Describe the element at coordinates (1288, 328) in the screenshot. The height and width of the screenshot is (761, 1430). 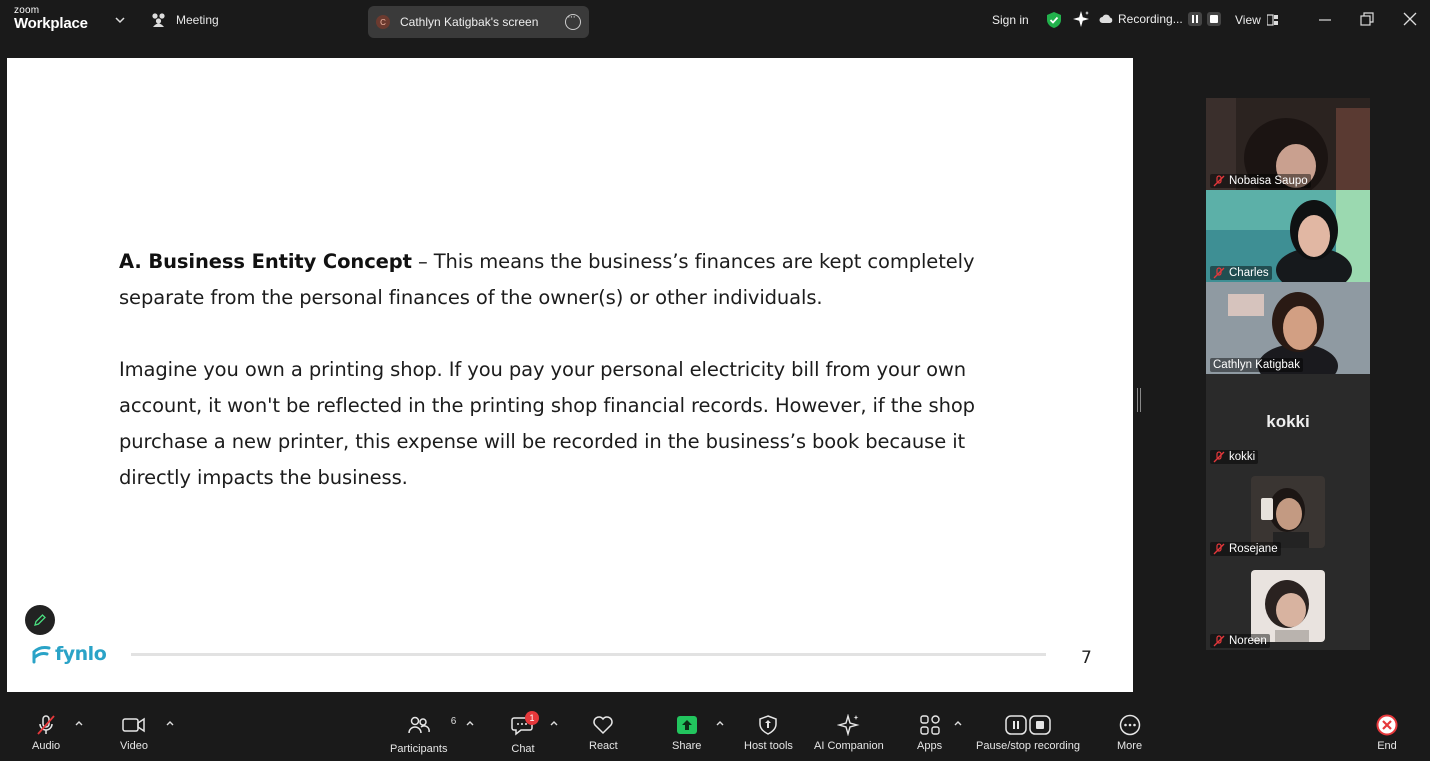
I see `video-tile-cathlyn: Cathlyn Katigbak` at that location.